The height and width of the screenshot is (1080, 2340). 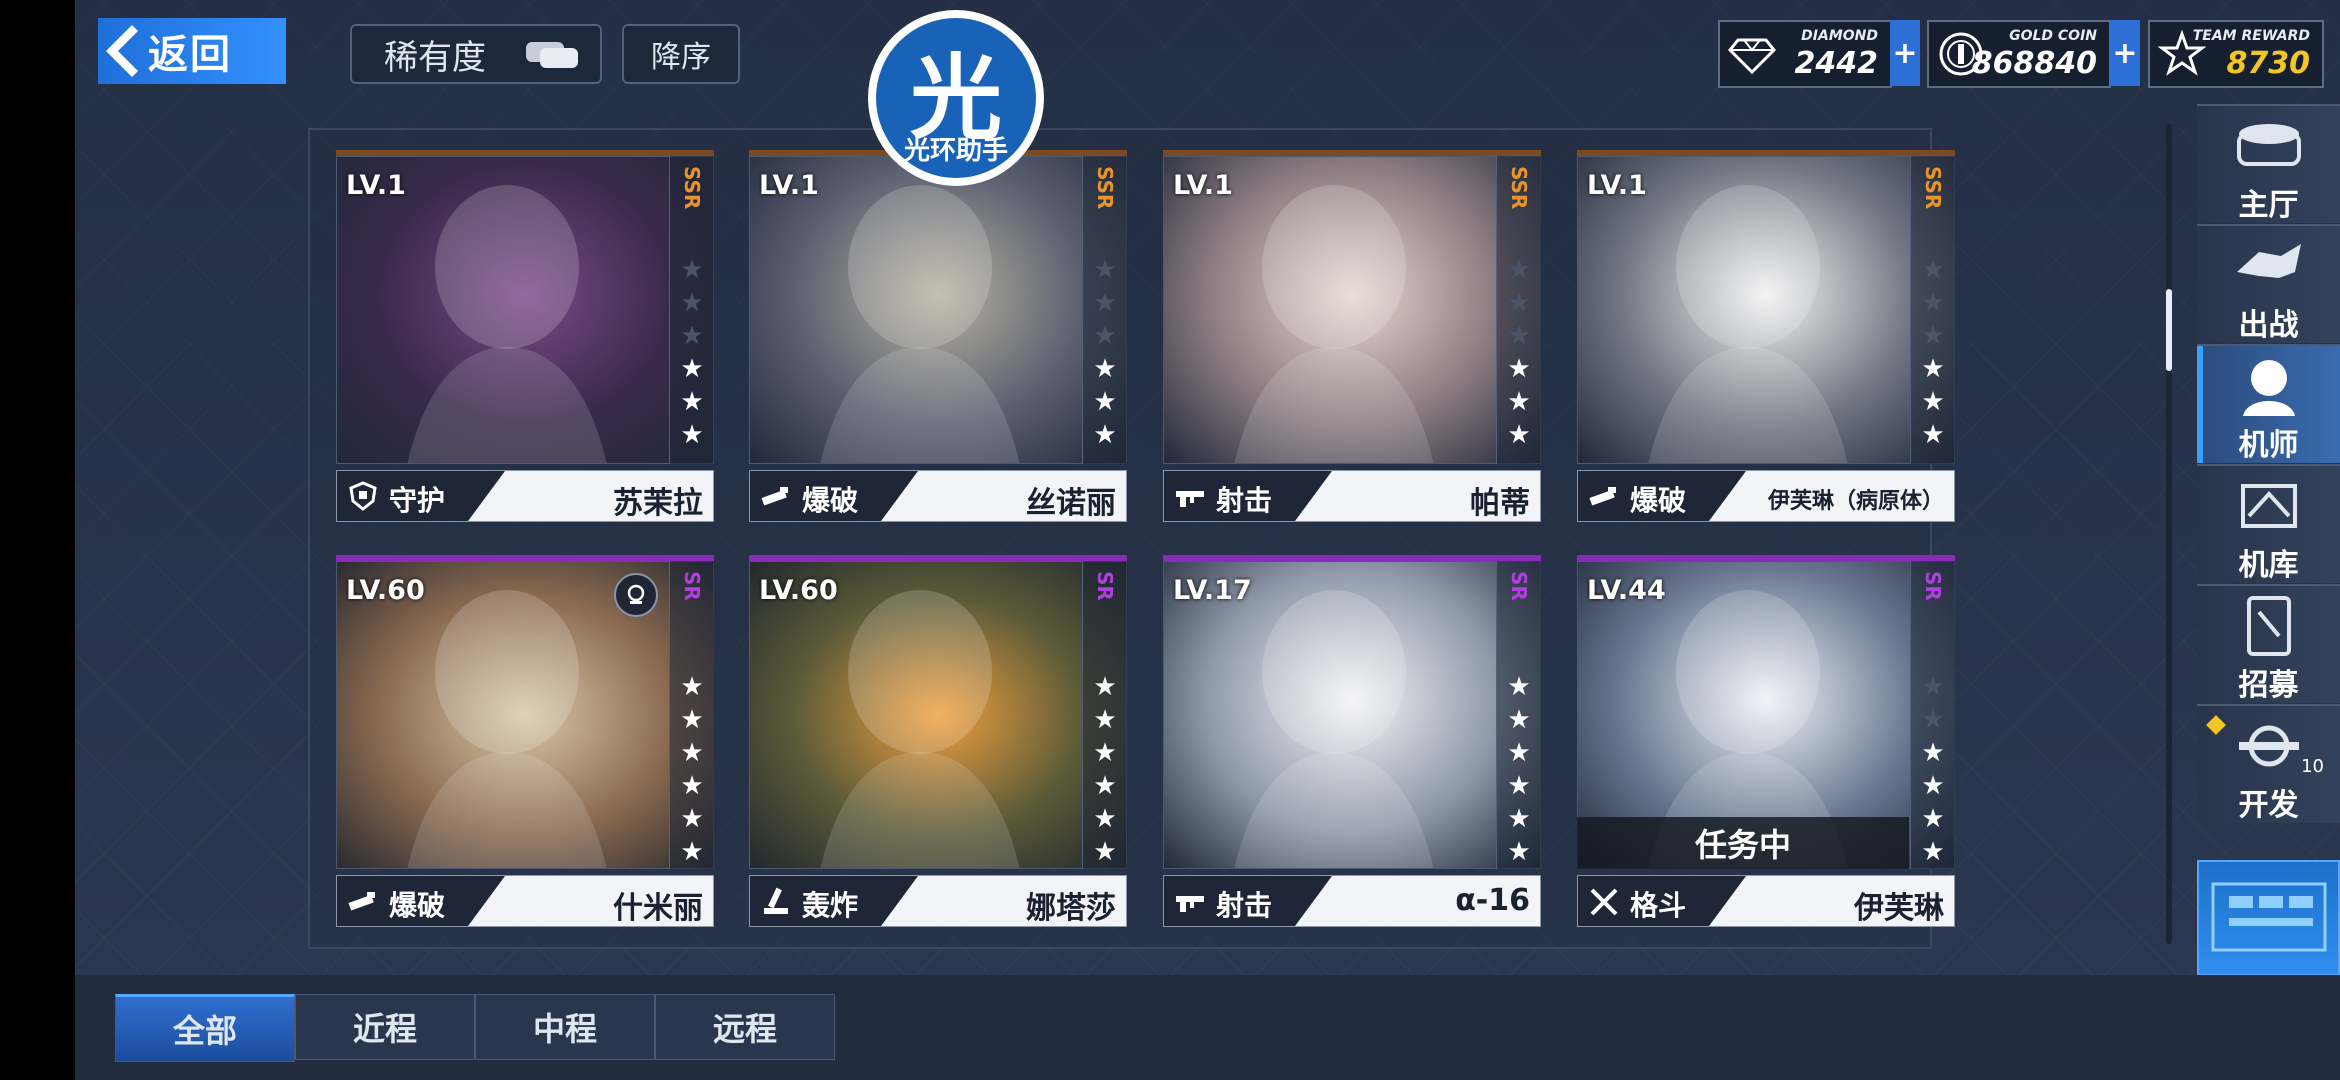 I want to click on diamond-icon, so click(x=1752, y=56).